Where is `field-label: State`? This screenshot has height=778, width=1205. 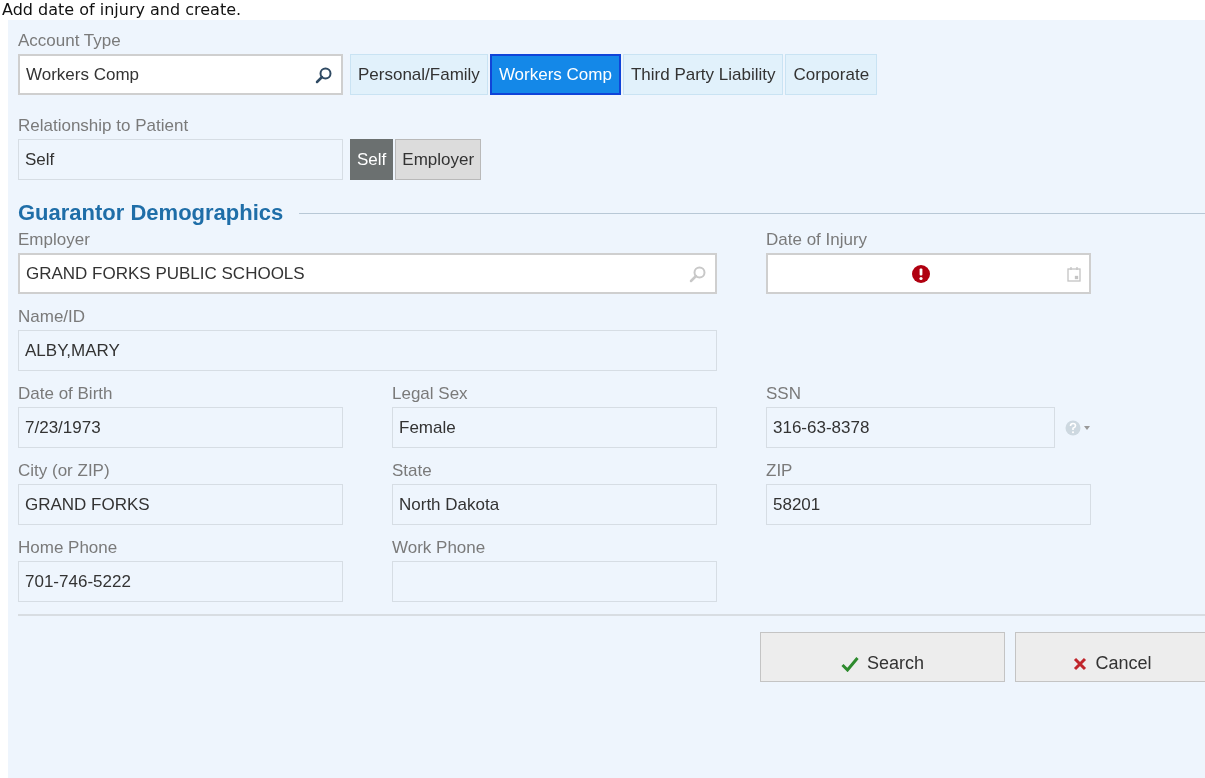
field-label: State is located at coordinates (412, 471).